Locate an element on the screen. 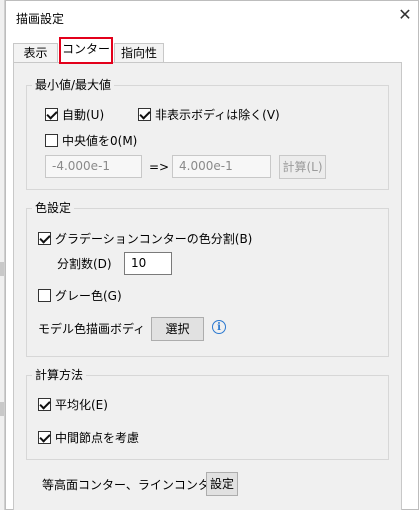 This screenshot has width=419, height=510. contour-settings-button: 設定 is located at coordinates (222, 484).